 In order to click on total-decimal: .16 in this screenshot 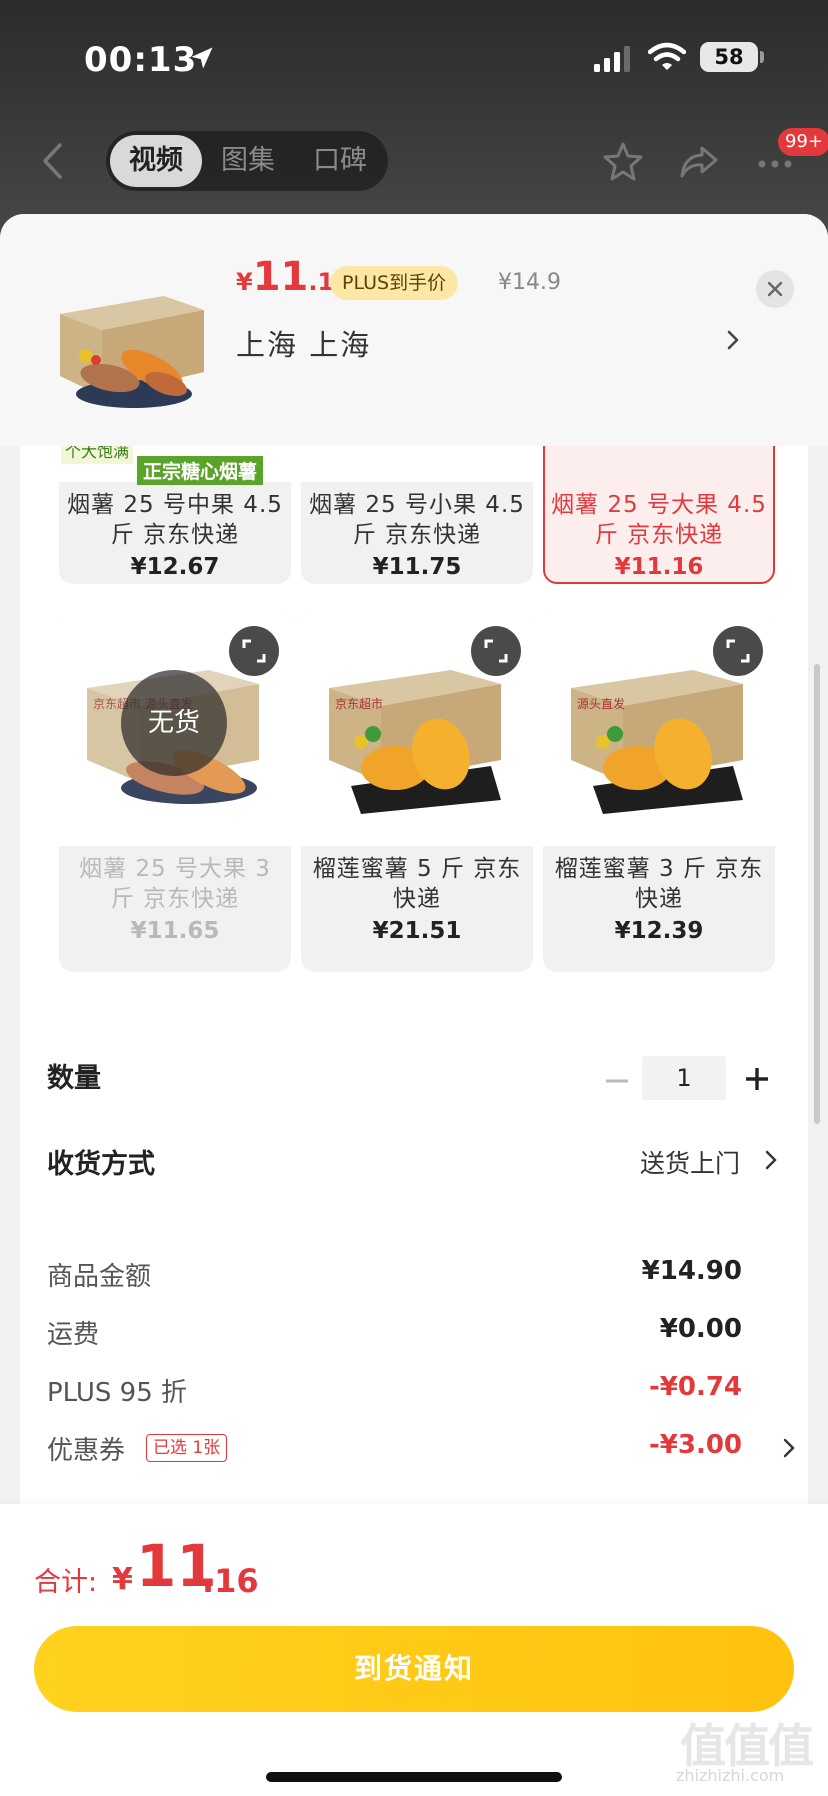, I will do `click(230, 1581)`.